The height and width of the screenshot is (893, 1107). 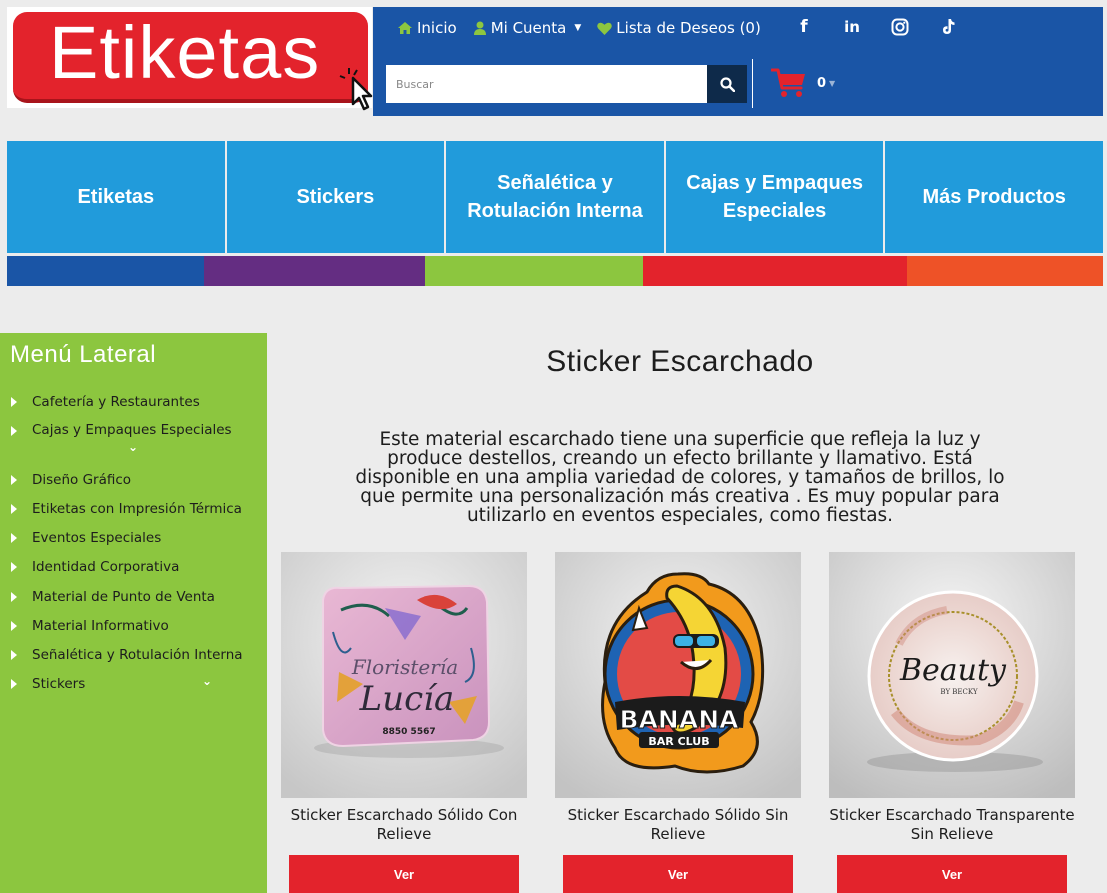 What do you see at coordinates (356, 89) in the screenshot?
I see `pointer-cursor-icon` at bounding box center [356, 89].